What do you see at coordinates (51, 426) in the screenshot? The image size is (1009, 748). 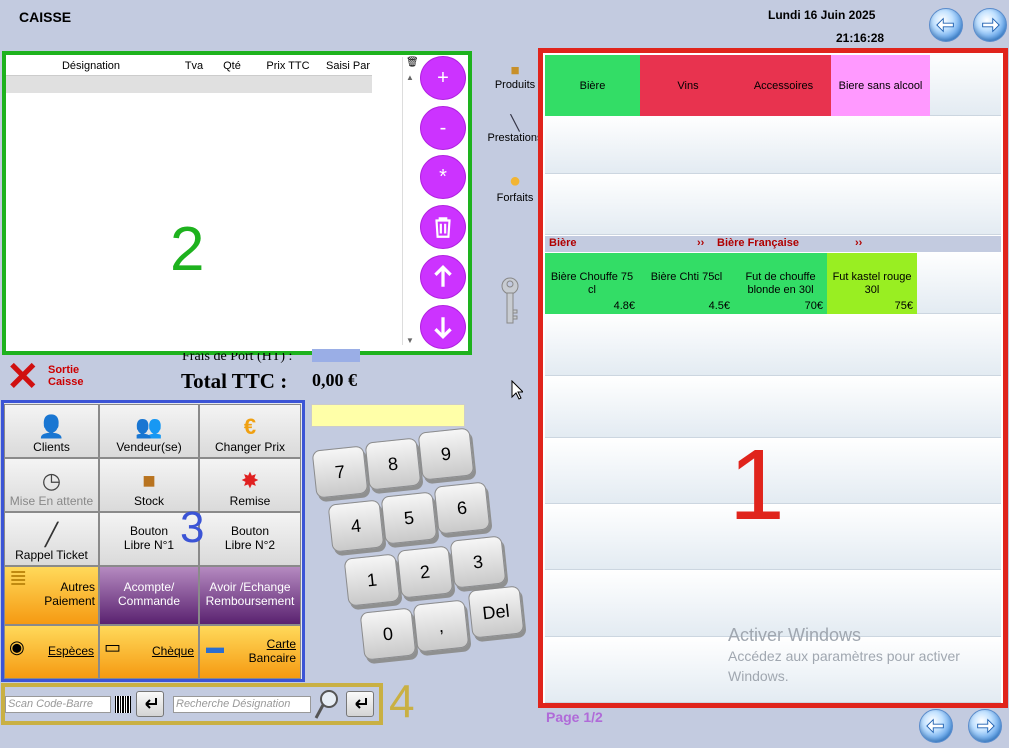 I see `client-icon: 👤` at bounding box center [51, 426].